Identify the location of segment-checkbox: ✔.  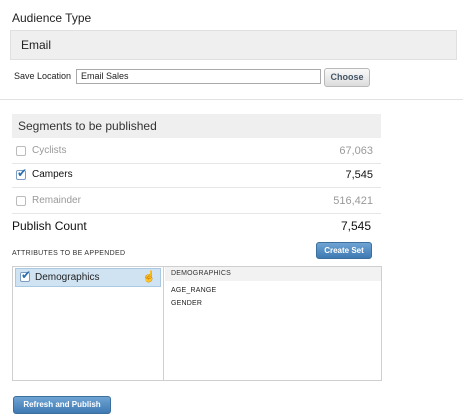
(21, 173).